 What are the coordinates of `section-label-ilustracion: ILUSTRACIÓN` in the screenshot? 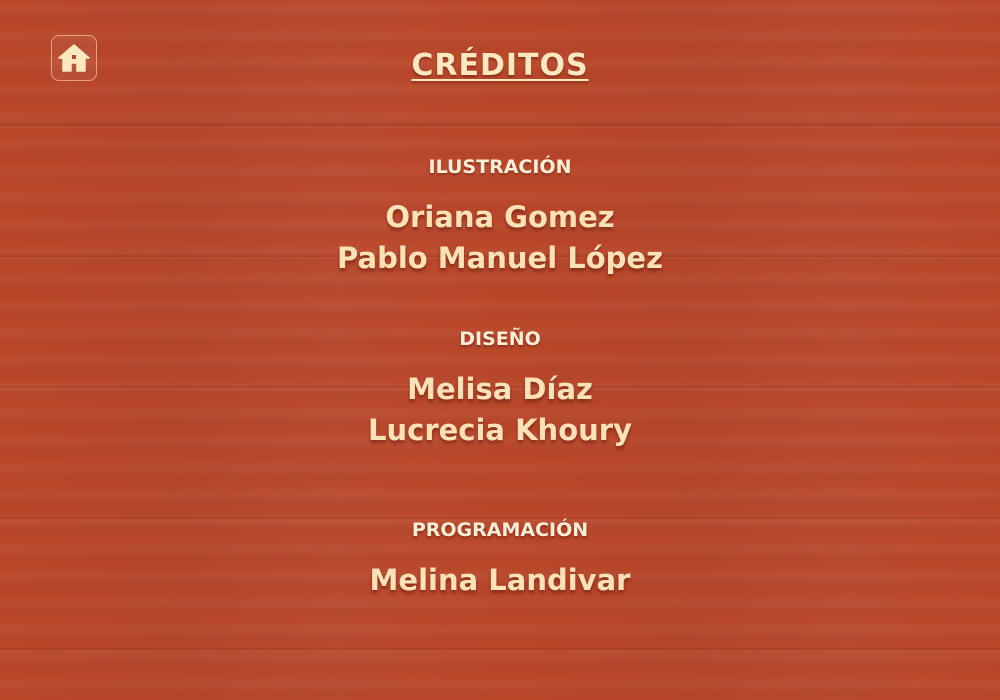 It's located at (500, 167).